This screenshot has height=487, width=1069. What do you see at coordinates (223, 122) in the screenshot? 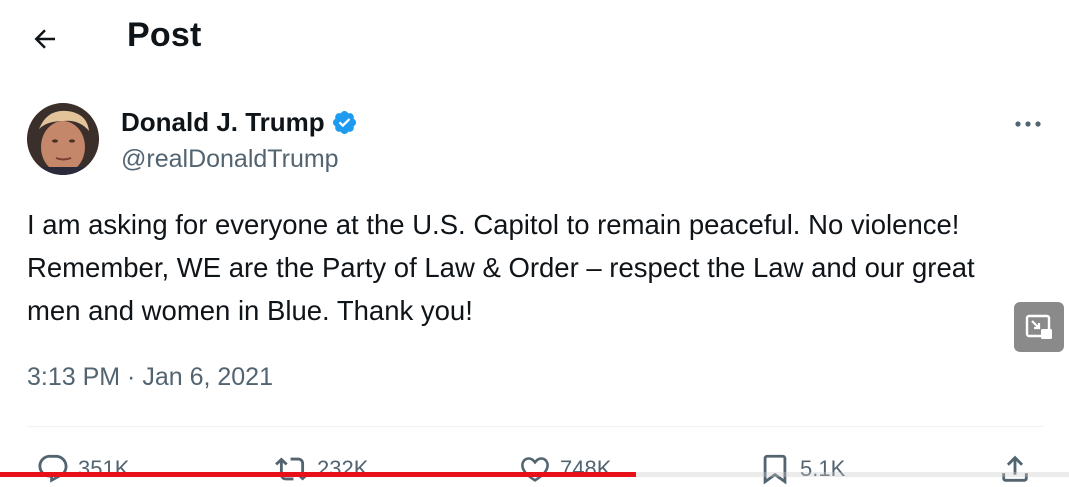
I see `author-name: Donald J. Trump` at bounding box center [223, 122].